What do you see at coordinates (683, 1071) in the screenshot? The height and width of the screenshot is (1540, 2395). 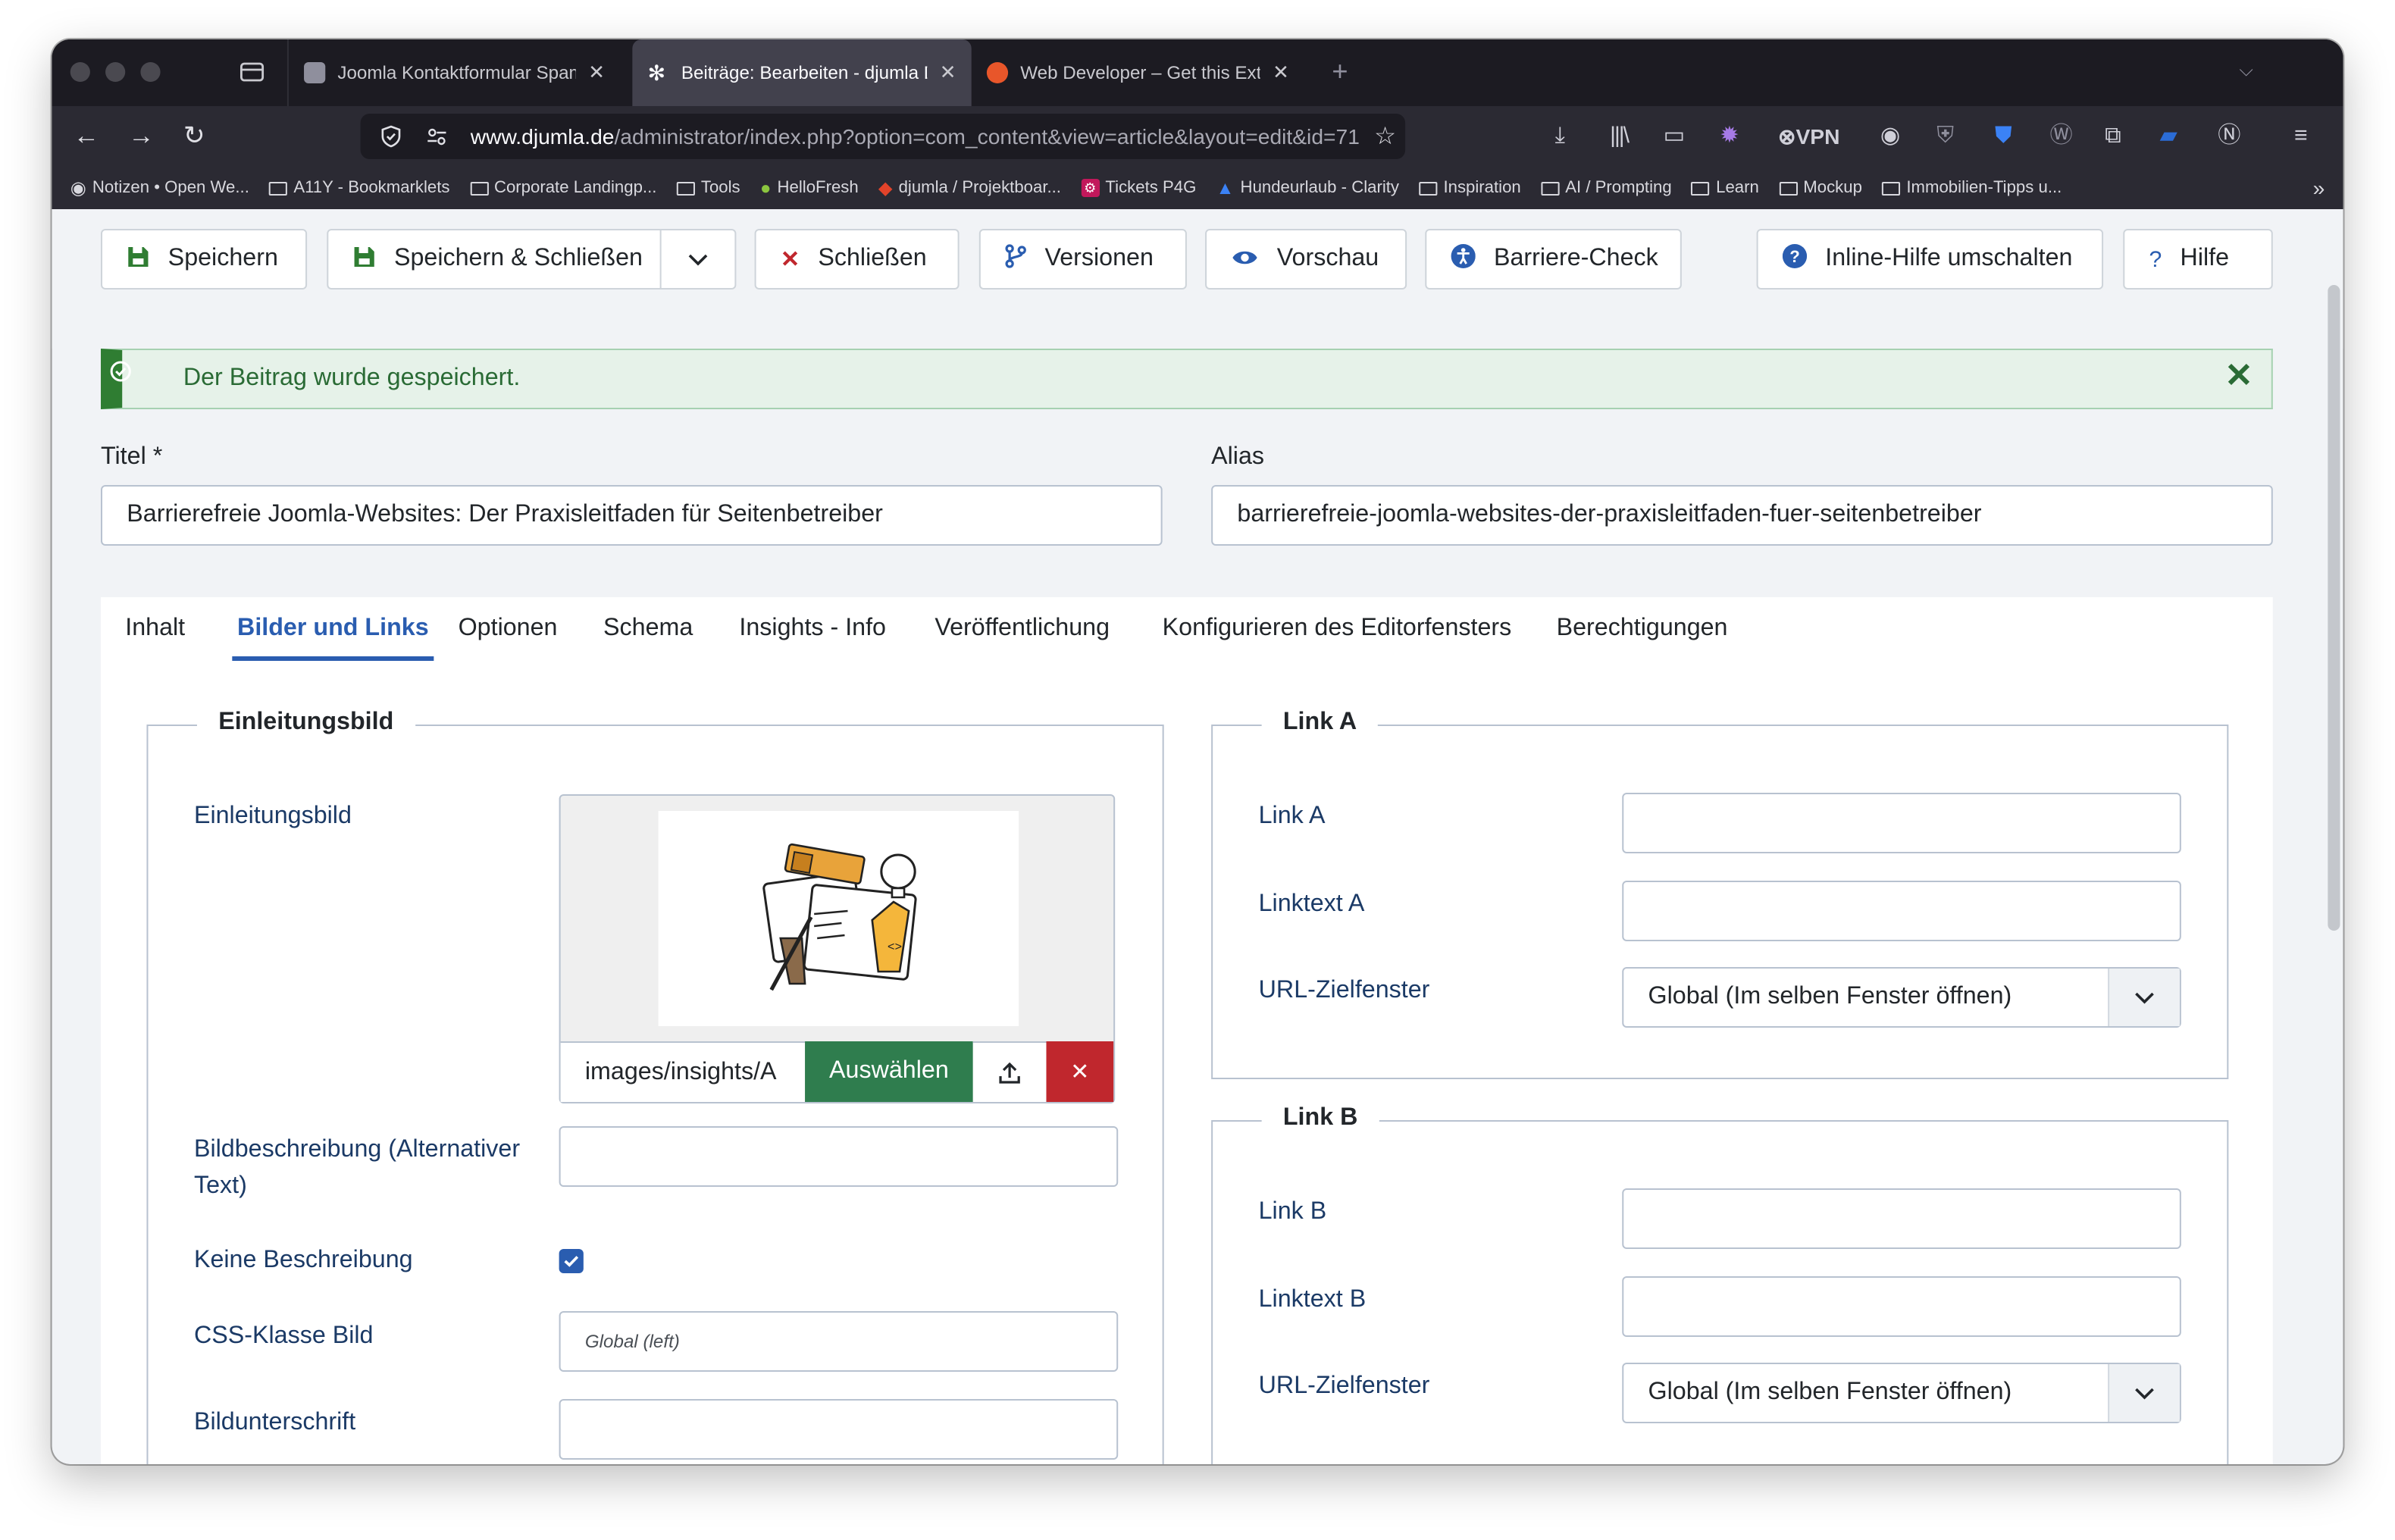 I see `image-path-input: images/insights/A` at bounding box center [683, 1071].